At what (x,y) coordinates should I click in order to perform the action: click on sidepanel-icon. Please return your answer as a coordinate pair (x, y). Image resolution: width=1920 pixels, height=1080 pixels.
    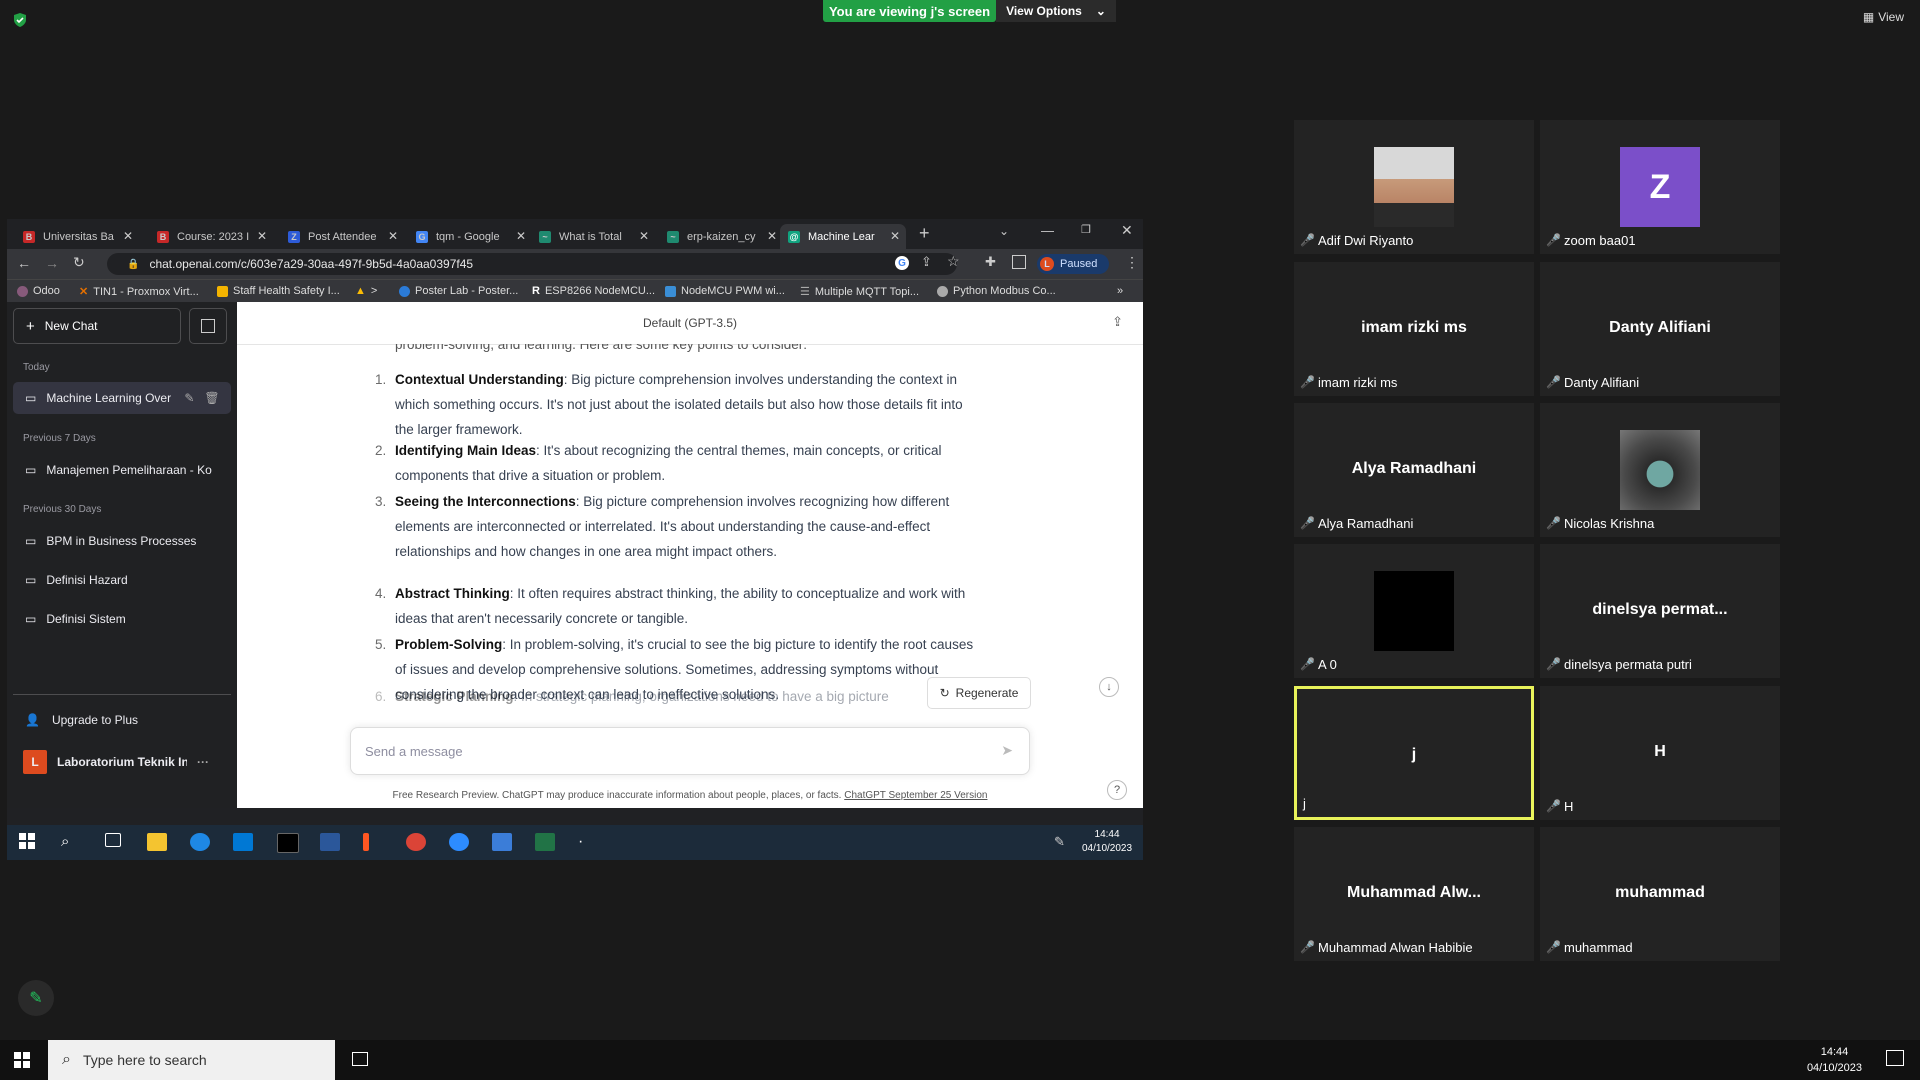
    Looking at the image, I should click on (1019, 262).